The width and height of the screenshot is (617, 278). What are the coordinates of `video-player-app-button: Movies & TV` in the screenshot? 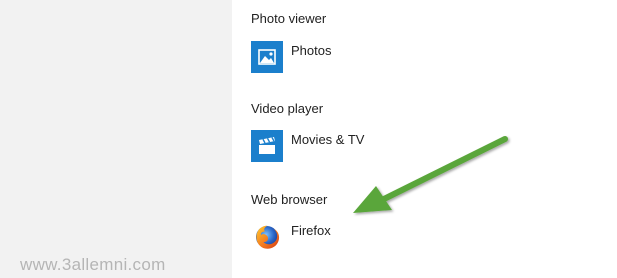 It's located at (341, 147).